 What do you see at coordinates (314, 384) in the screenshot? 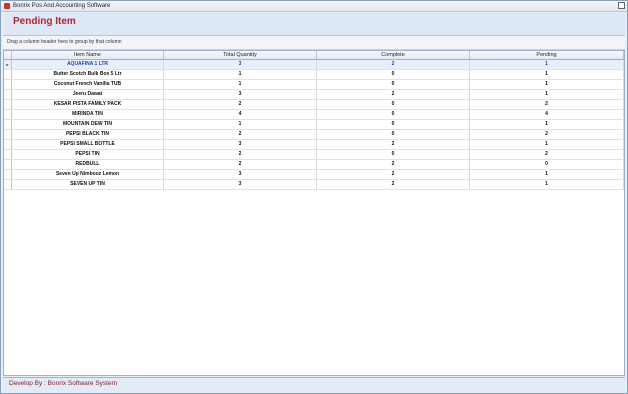
I see `footer: Develop By : Bonrix Software System` at bounding box center [314, 384].